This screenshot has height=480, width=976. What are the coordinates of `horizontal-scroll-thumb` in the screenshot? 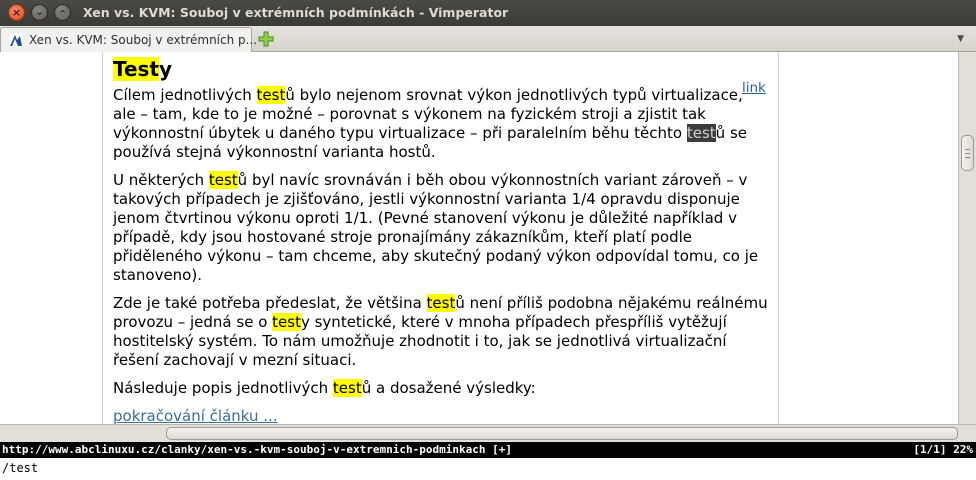 It's located at (562, 433).